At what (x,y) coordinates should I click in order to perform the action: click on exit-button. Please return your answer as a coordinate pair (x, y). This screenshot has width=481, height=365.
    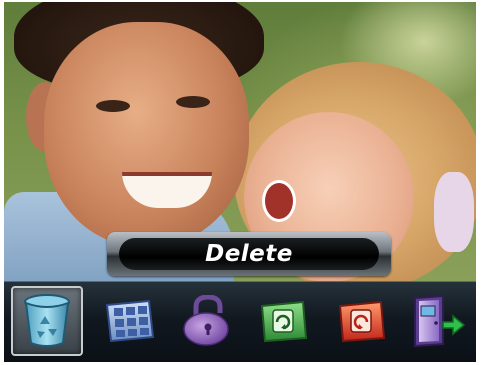
    Looking at the image, I should click on (438, 321).